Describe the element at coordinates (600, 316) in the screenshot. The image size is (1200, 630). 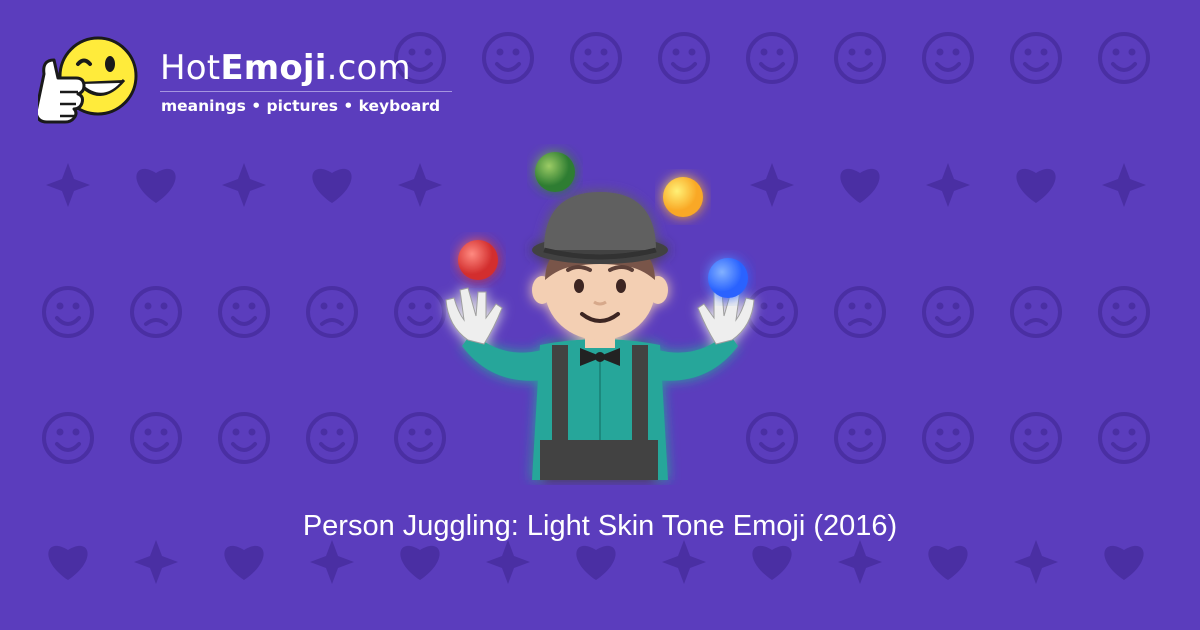
I see `person-juggling-icon` at that location.